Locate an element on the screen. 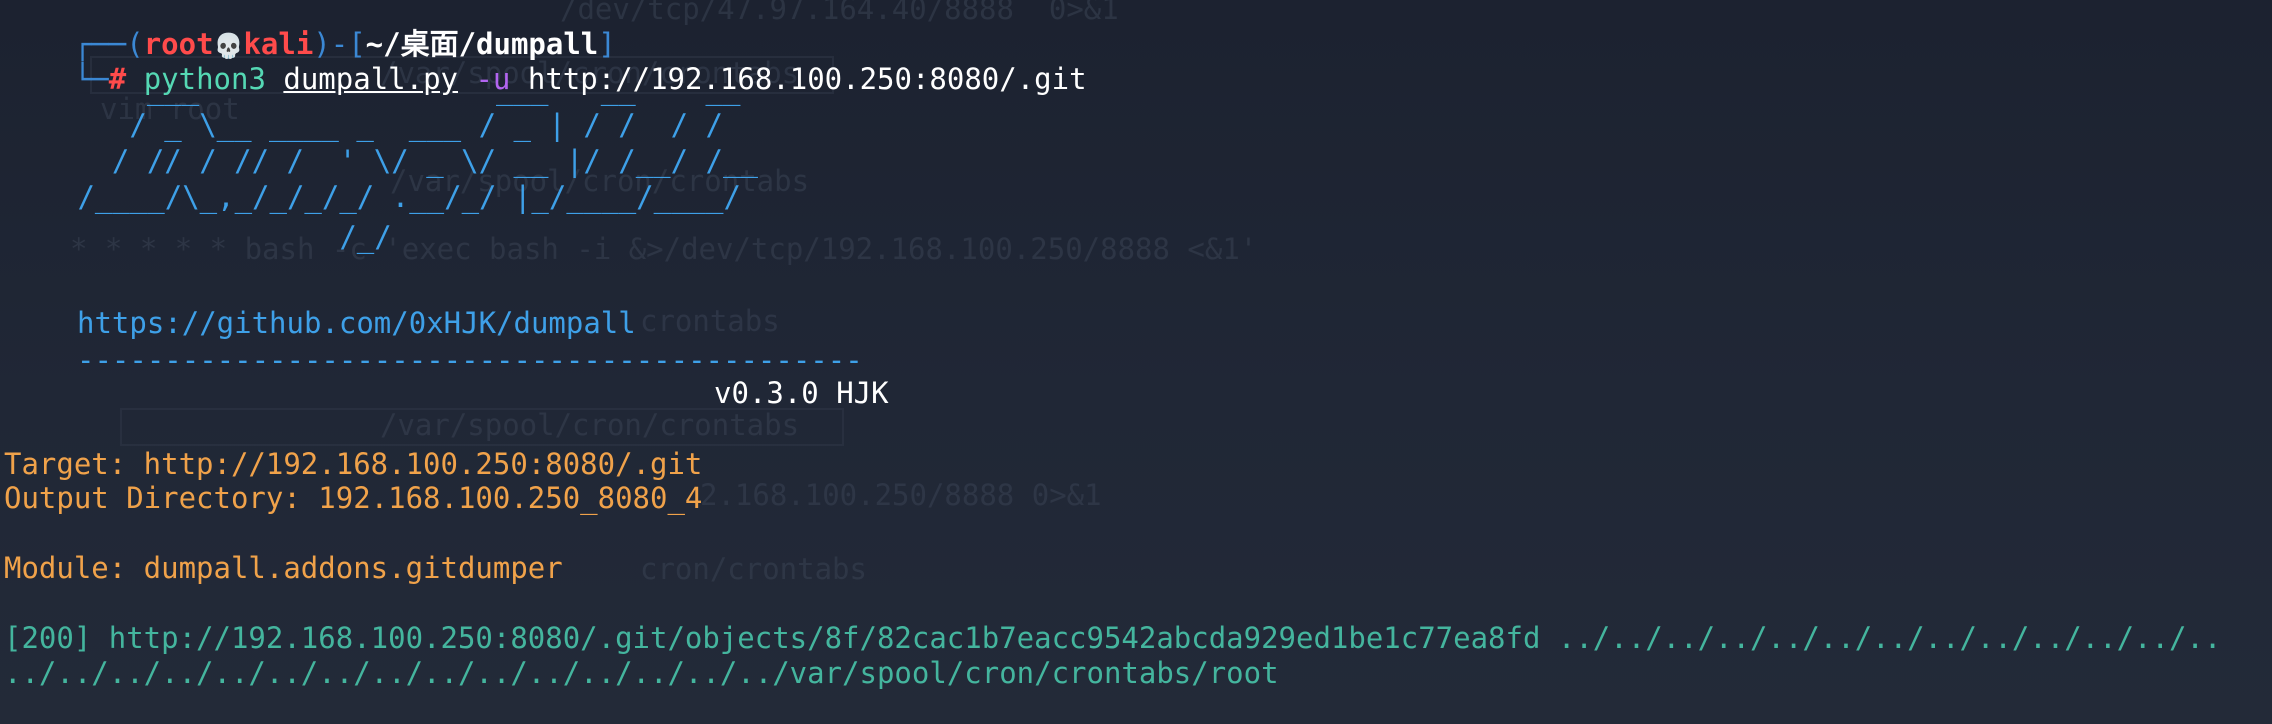  ghost-text: 2.168.100.250/8888 0>&1 is located at coordinates (901, 495).